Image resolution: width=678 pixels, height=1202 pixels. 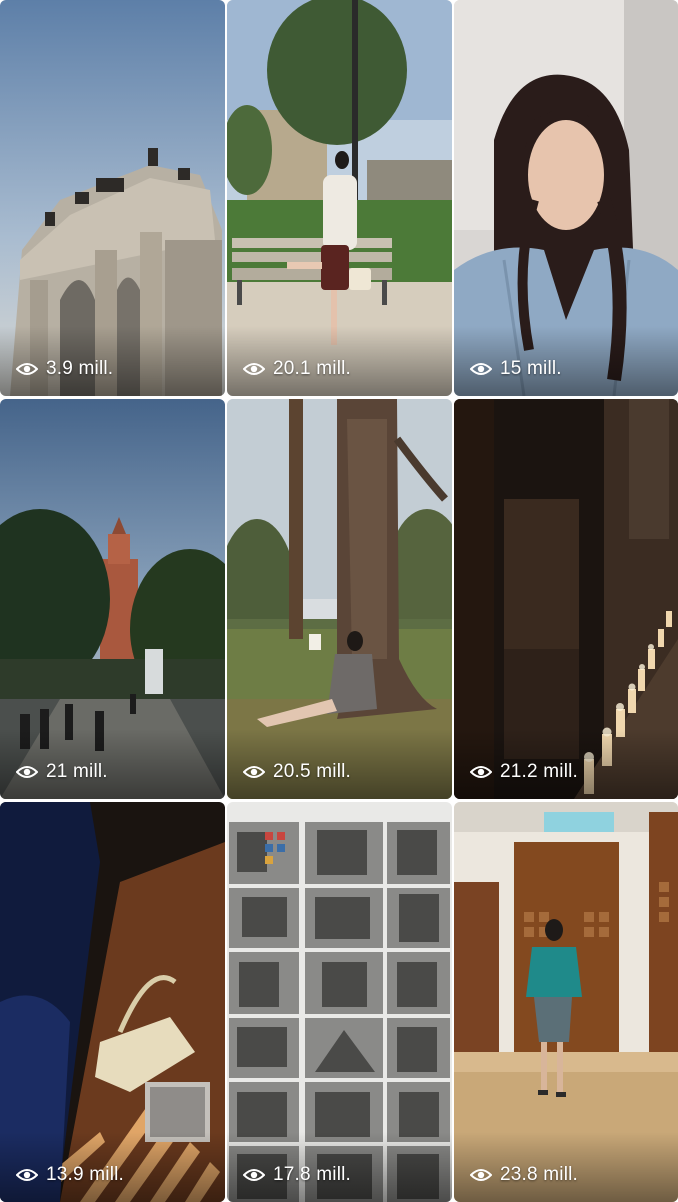 I want to click on castle-tower-park-thumbnail, so click(x=112, y=599).